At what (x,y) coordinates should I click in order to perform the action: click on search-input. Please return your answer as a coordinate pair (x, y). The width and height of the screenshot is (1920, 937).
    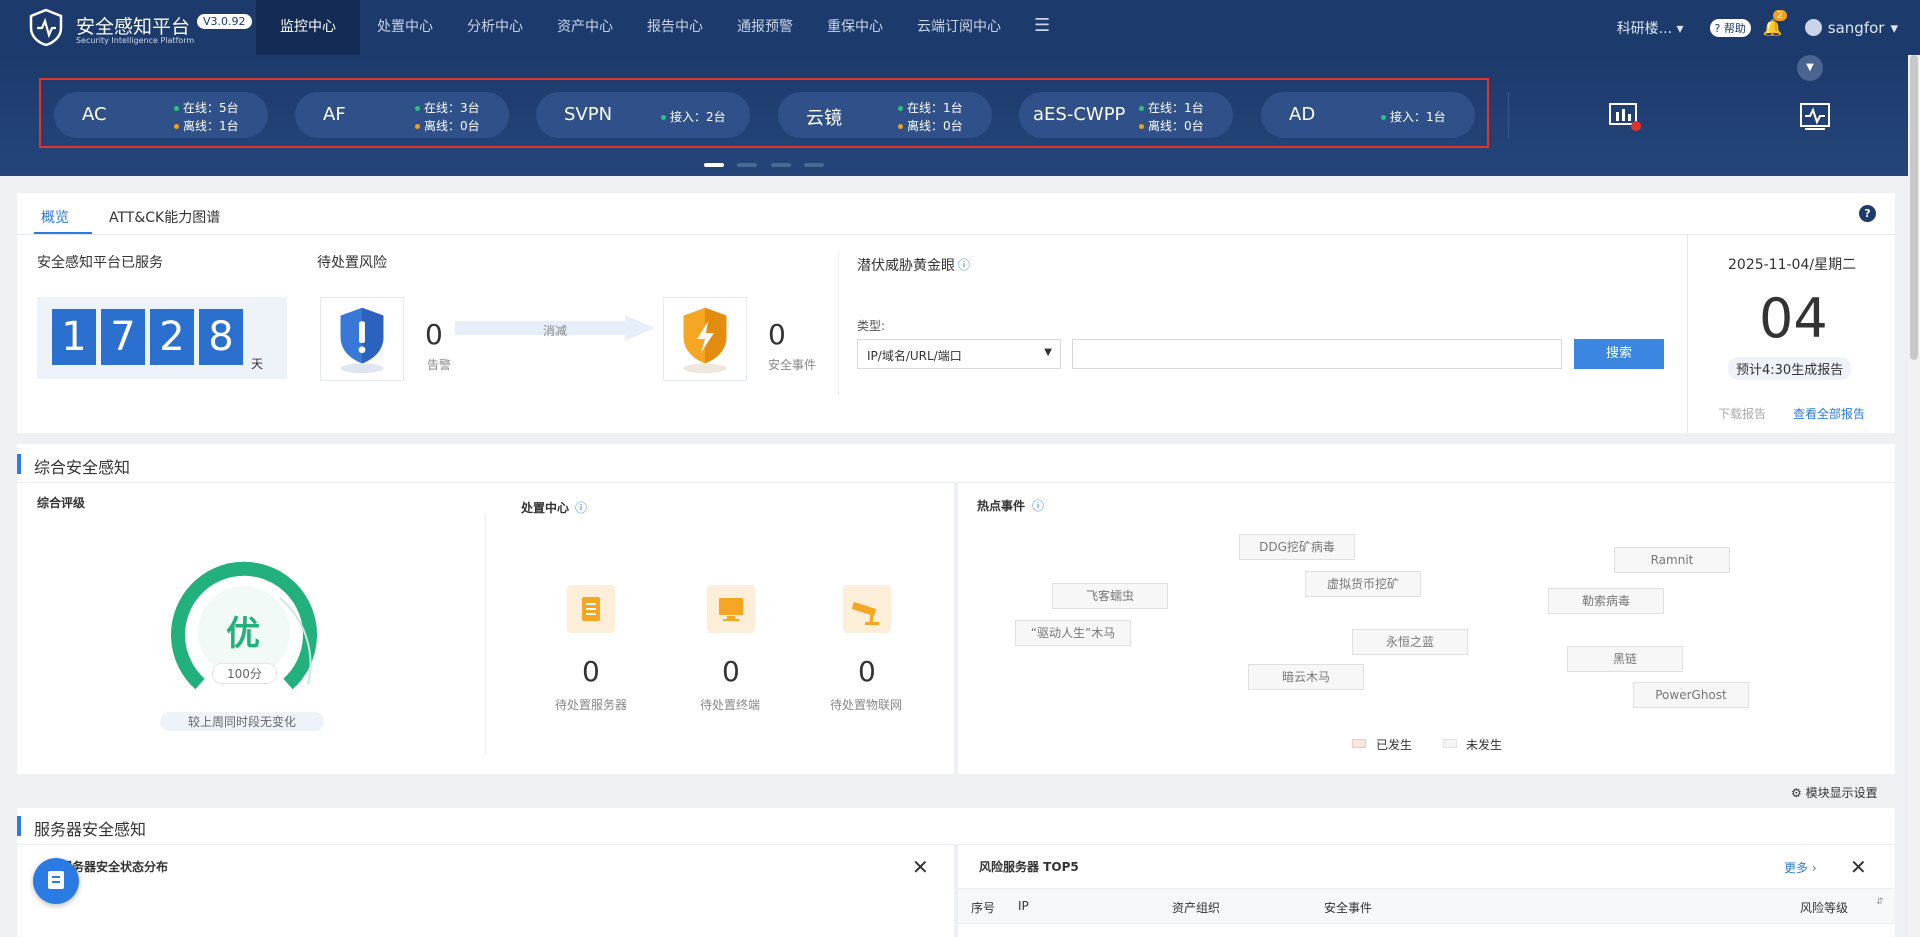
    Looking at the image, I should click on (1317, 354).